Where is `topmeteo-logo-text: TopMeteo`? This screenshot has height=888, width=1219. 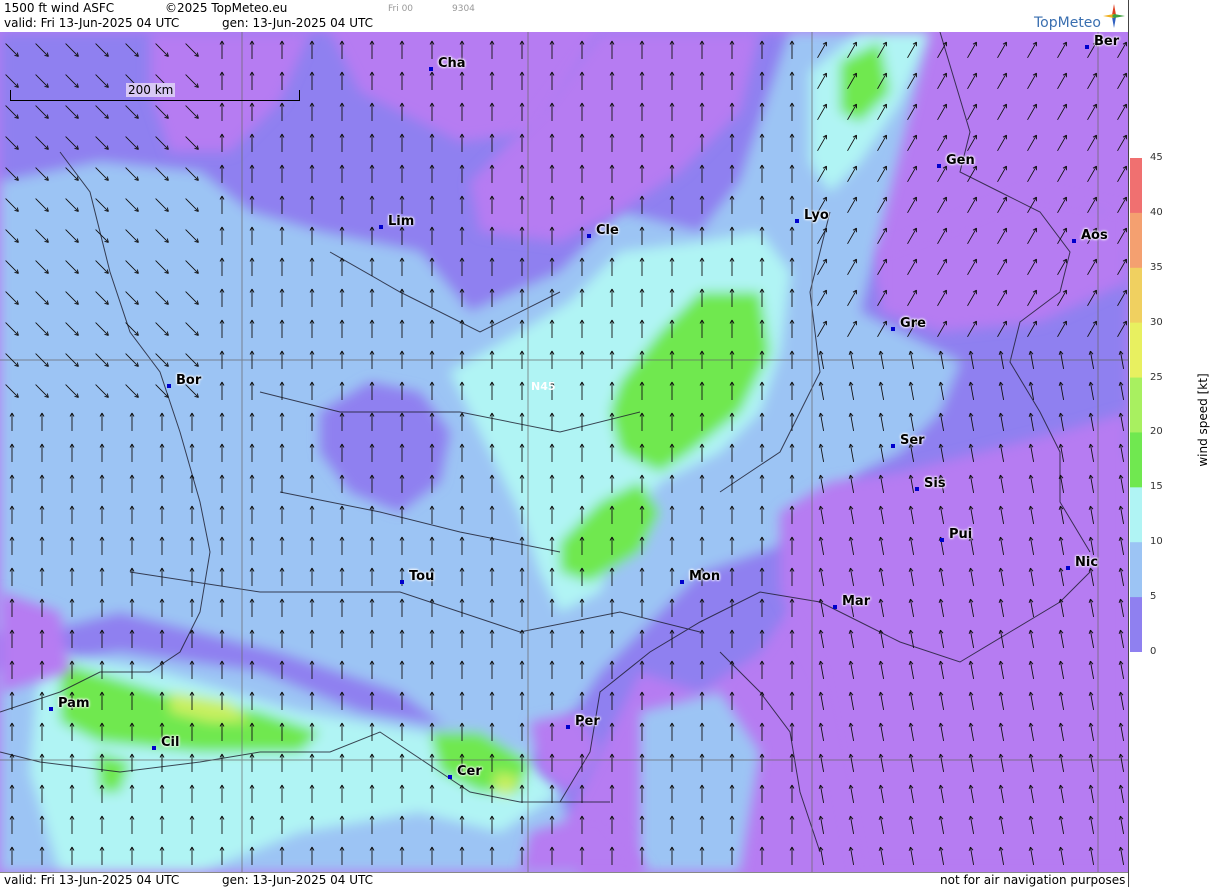 topmeteo-logo-text: TopMeteo is located at coordinates (1067, 23).